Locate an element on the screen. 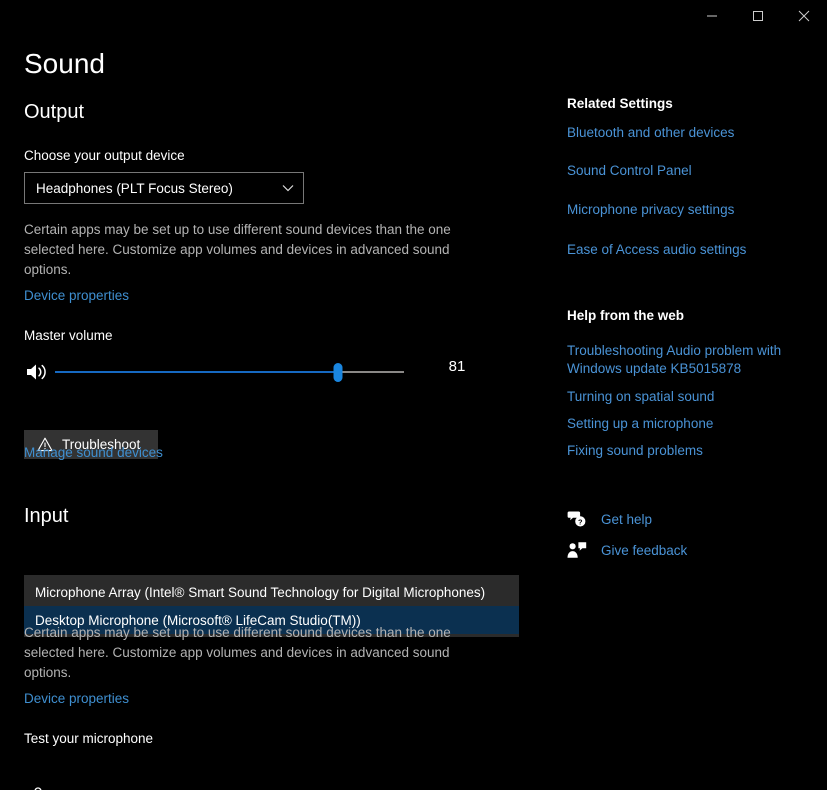 Image resolution: width=827 pixels, height=790 pixels. help-link-fixing-sound-problems: Fixing sound problems is located at coordinates (692, 451).